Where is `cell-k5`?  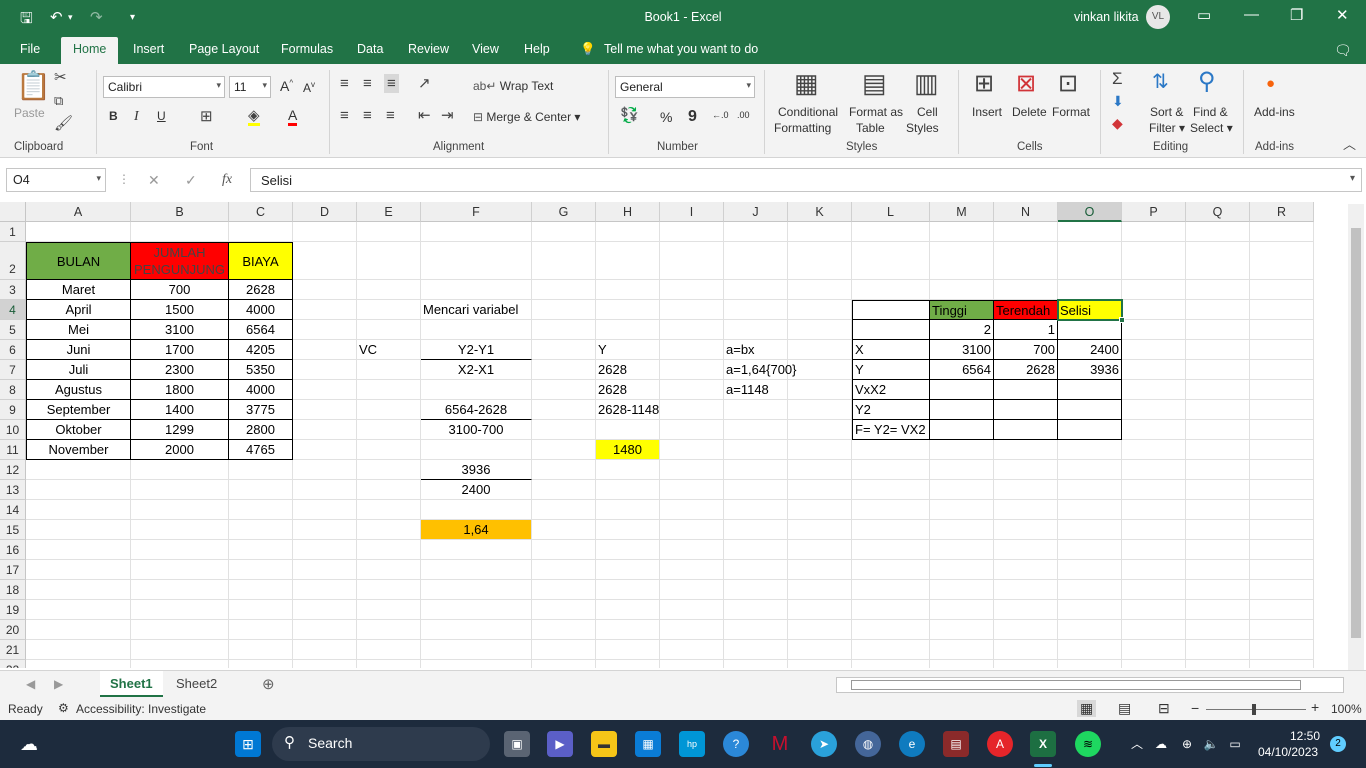
cell-k5 is located at coordinates (820, 330).